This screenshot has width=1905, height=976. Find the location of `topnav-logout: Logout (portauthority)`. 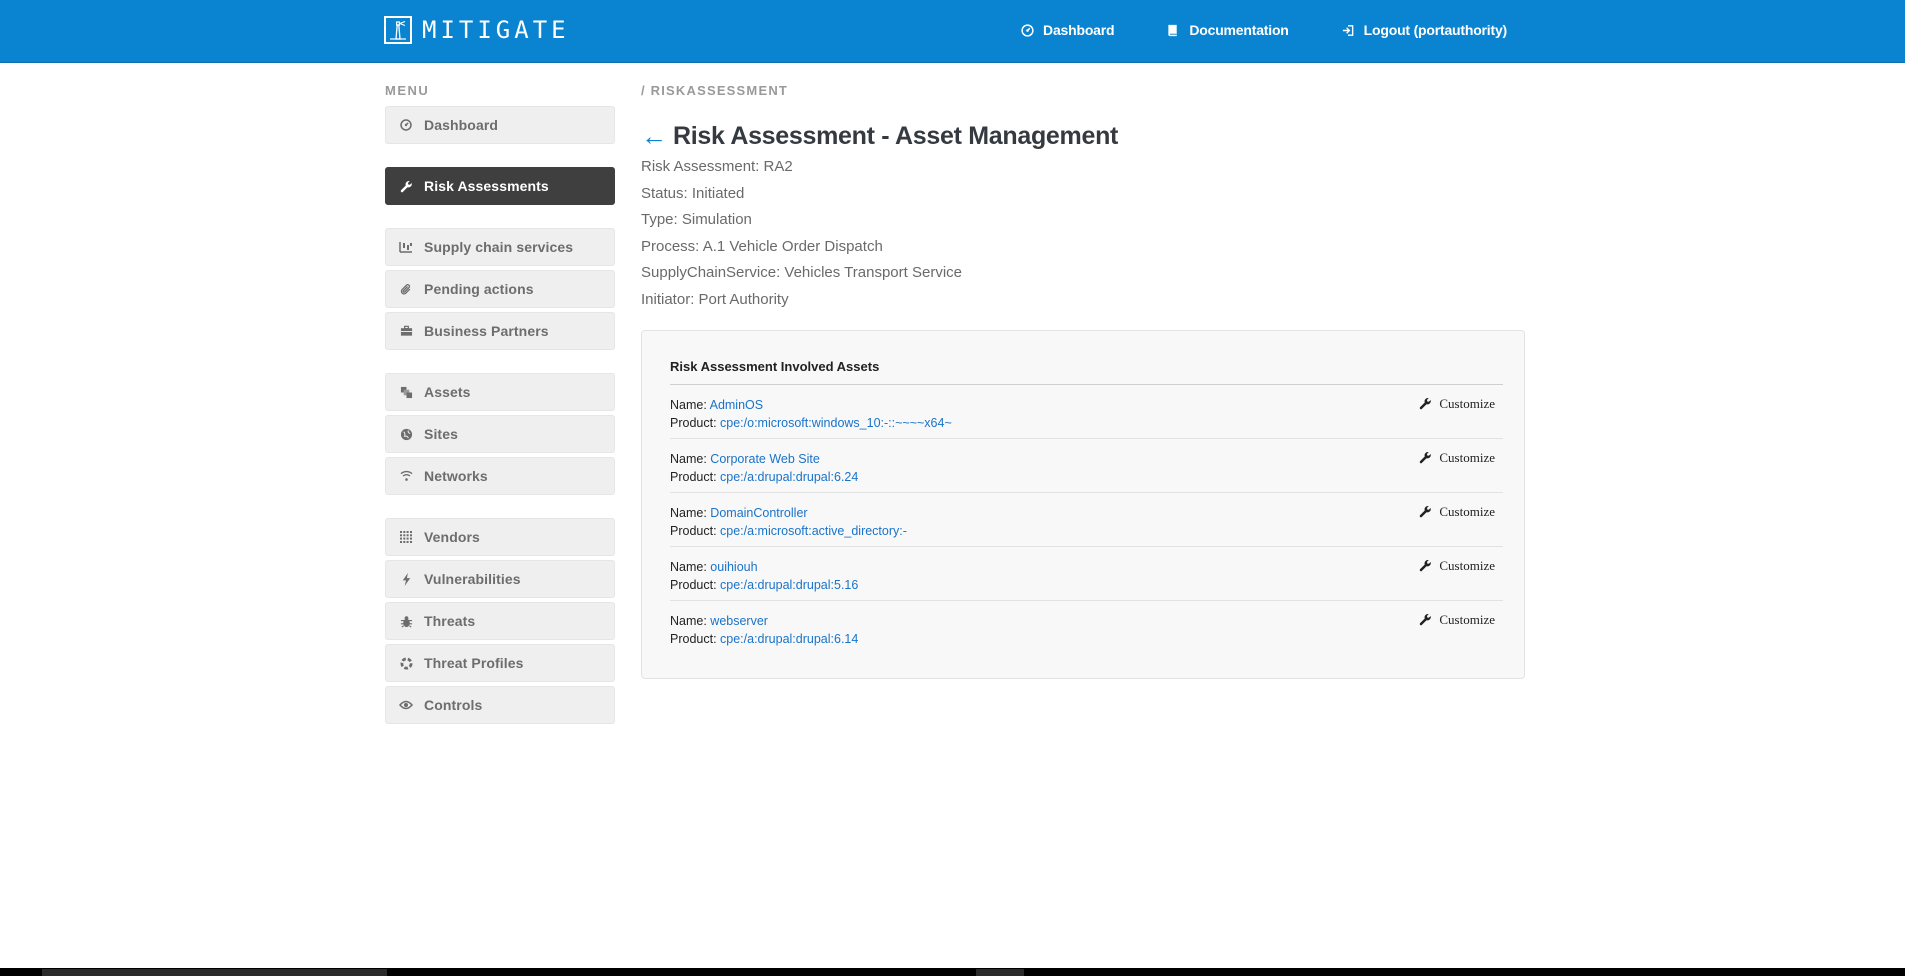

topnav-logout: Logout (portauthority) is located at coordinates (1424, 30).